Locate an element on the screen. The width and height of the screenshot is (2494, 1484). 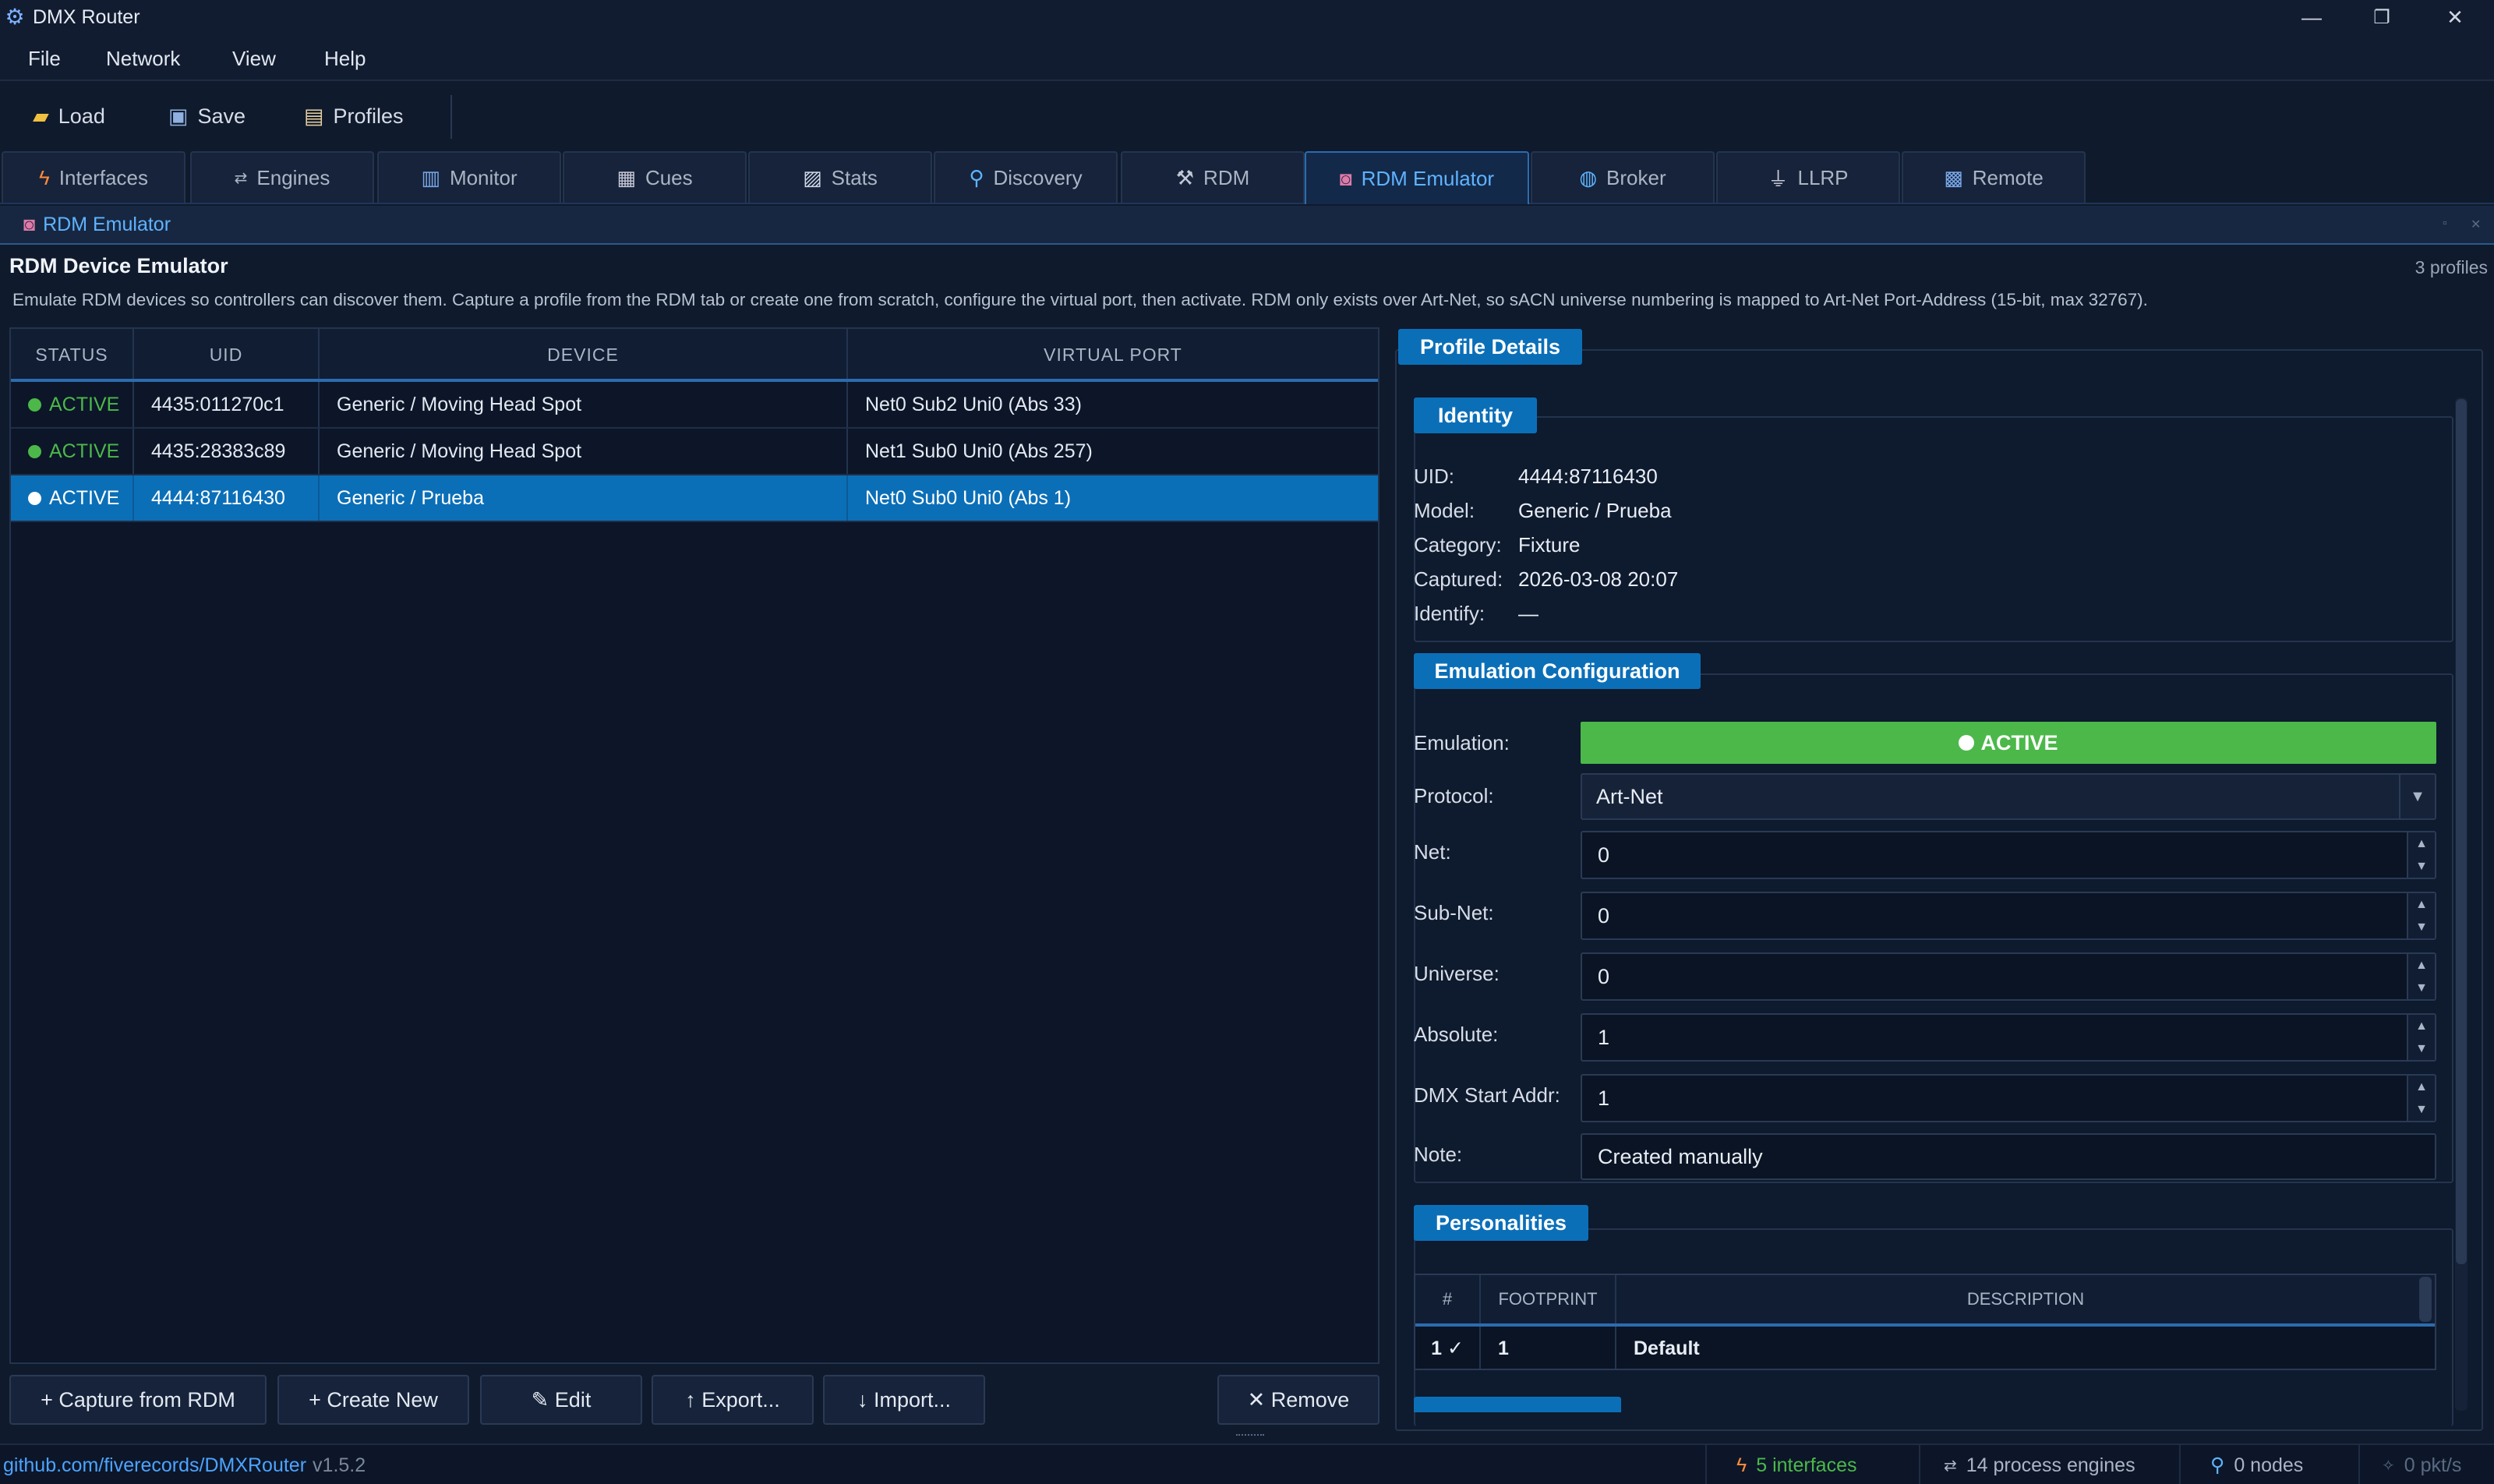
tab-interfaces: ϟ Interfaces is located at coordinates (93, 177).